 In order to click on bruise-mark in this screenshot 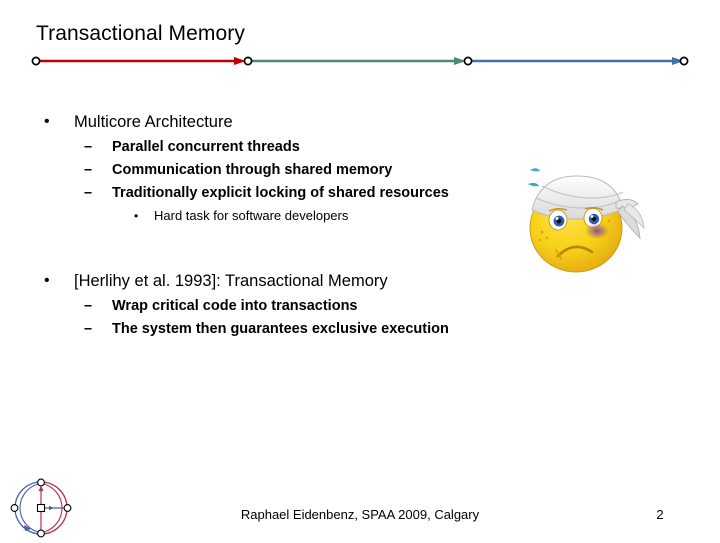, I will do `click(597, 231)`.